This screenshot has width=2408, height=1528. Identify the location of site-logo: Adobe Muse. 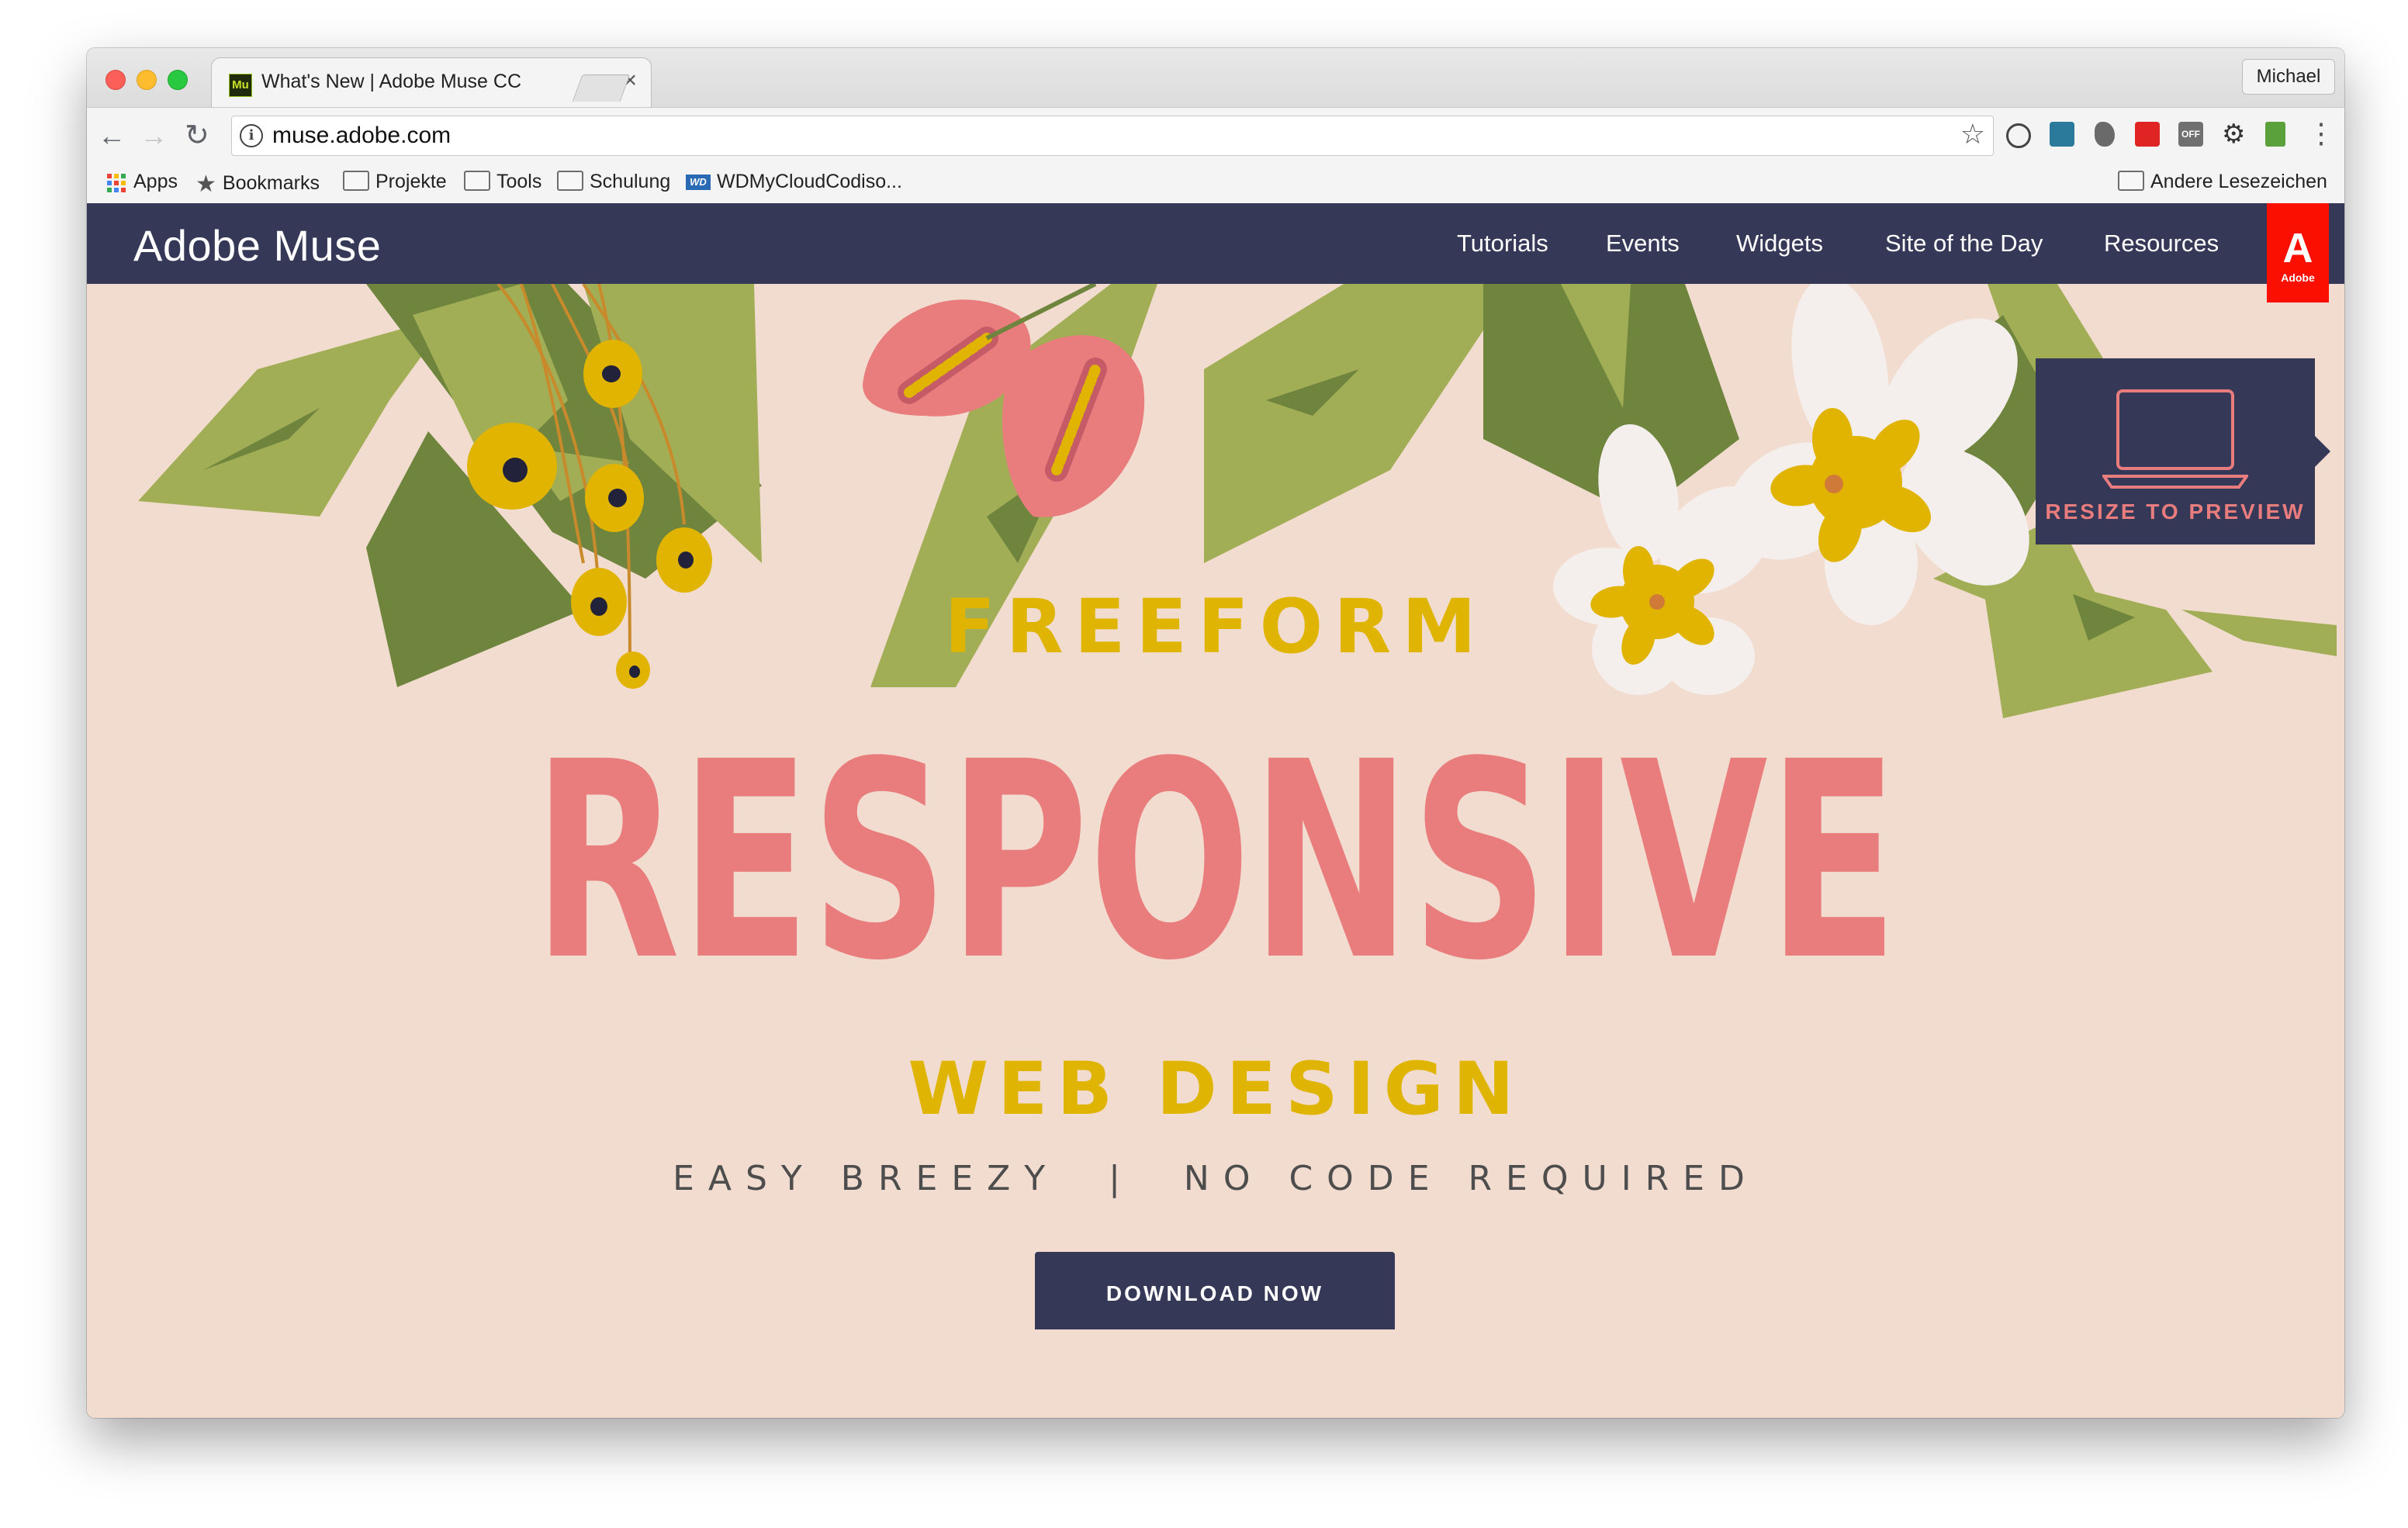
(257, 245).